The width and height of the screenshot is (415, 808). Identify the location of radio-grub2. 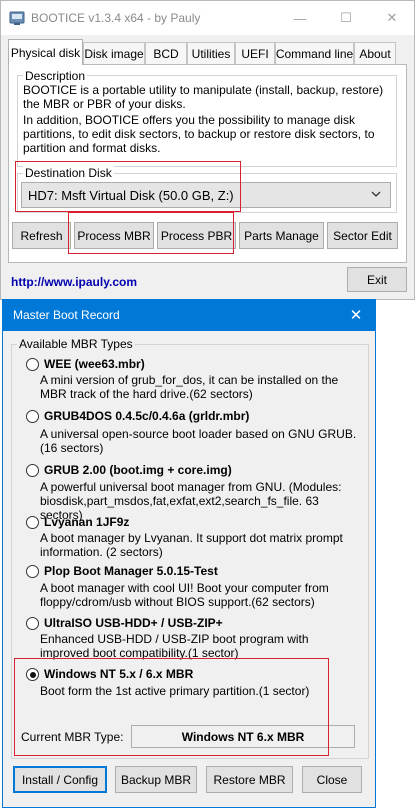
(32, 470).